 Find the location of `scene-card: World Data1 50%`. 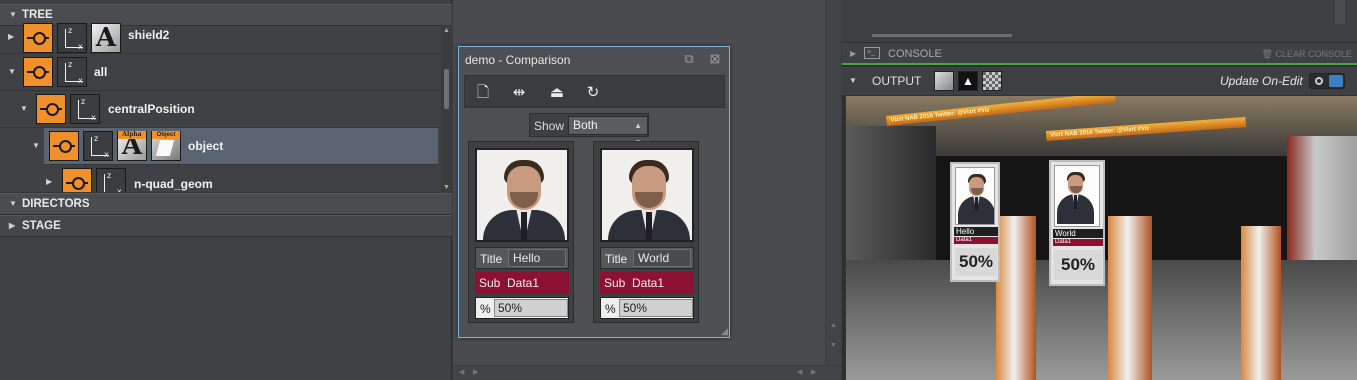

scene-card: World Data1 50% is located at coordinates (1077, 223).